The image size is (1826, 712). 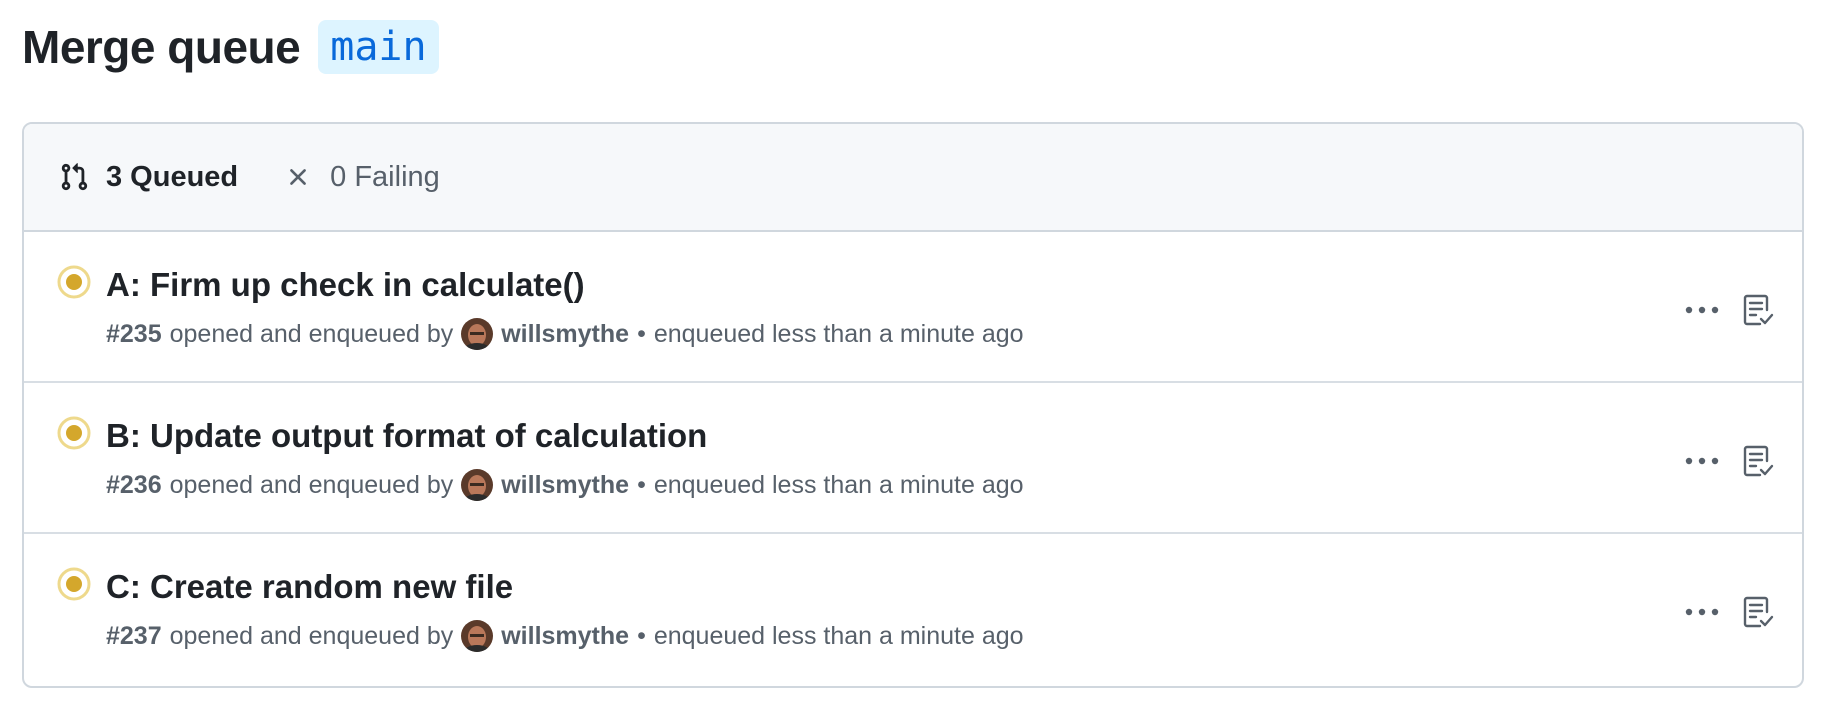 What do you see at coordinates (134, 485) in the screenshot?
I see `pr-number: #236` at bounding box center [134, 485].